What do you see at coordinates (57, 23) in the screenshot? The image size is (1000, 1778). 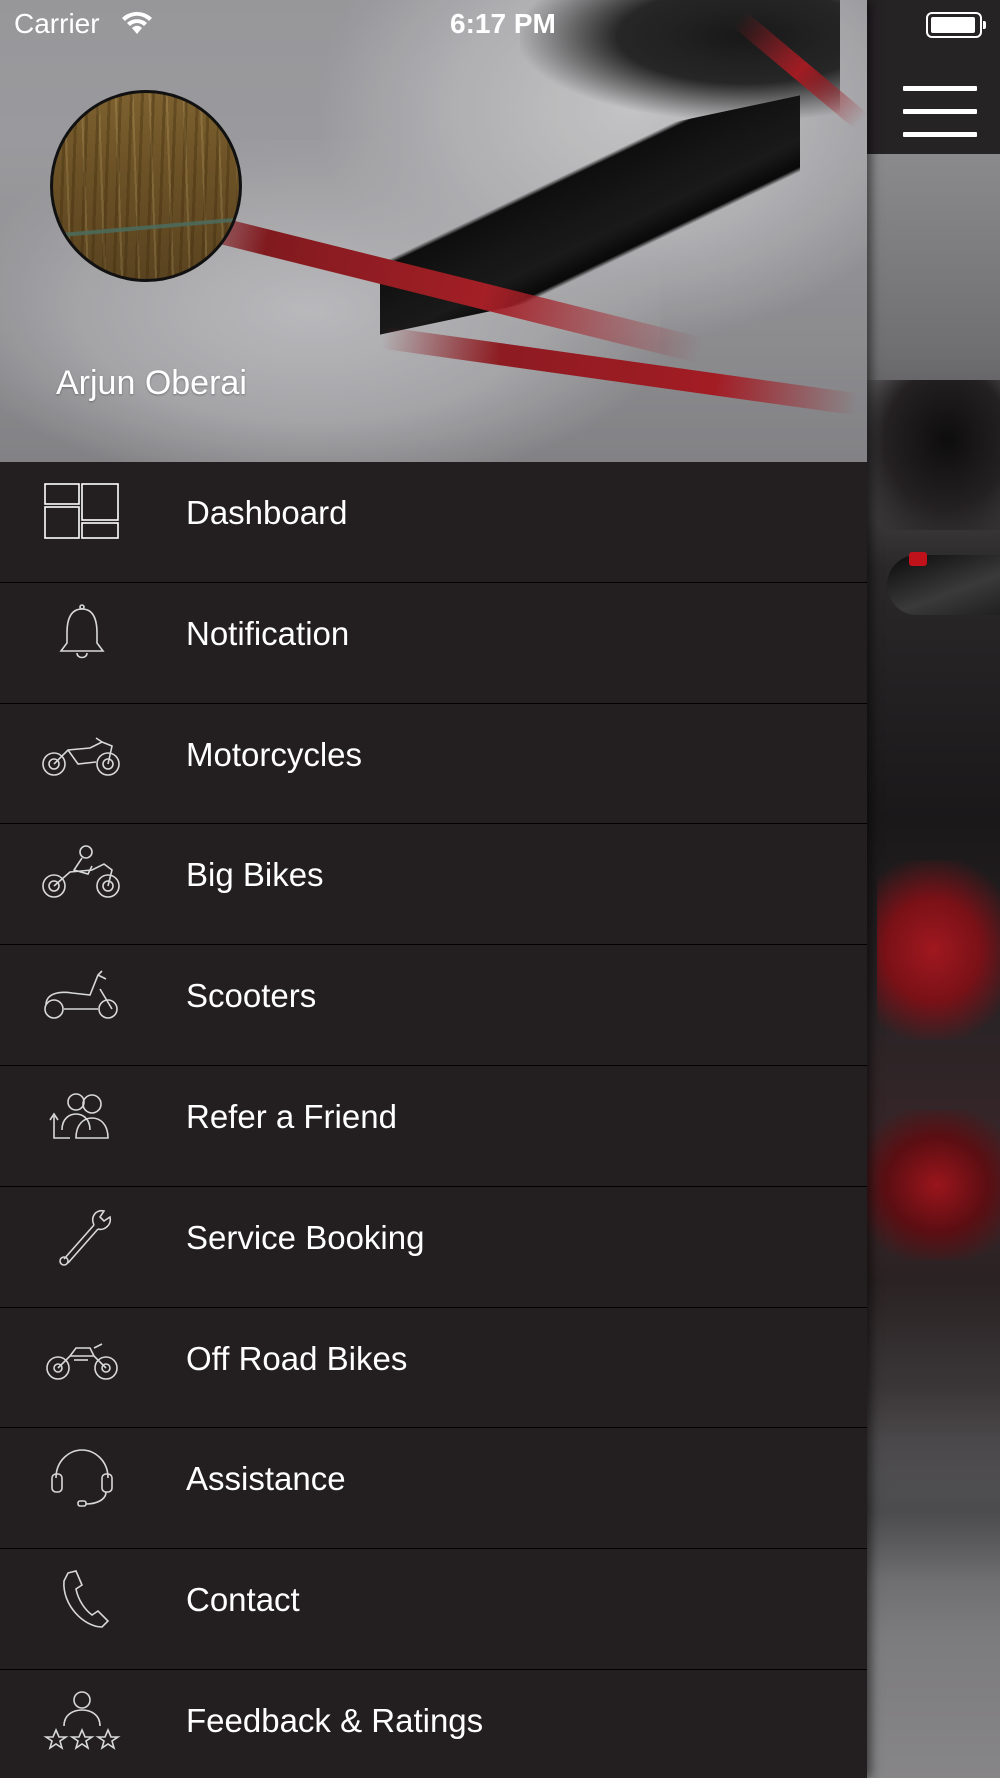 I see `carrier-label: Carrier` at bounding box center [57, 23].